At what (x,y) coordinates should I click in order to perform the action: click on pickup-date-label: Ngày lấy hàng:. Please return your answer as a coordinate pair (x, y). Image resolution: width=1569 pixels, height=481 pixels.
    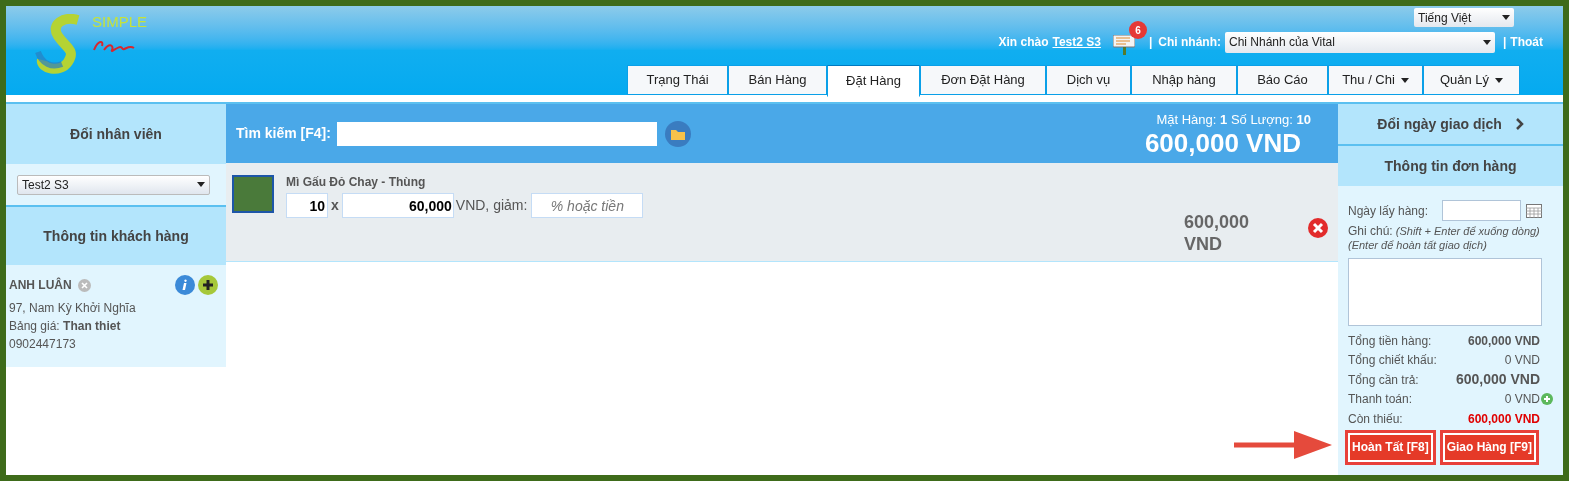
    Looking at the image, I should click on (1388, 211).